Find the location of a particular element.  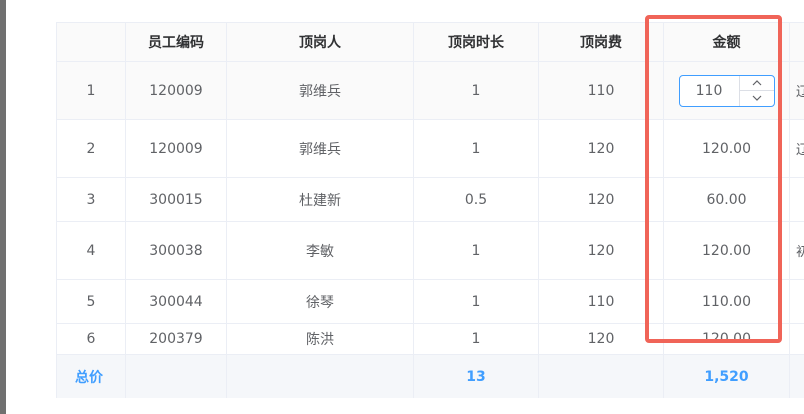

table-row: 1 120009 郭维兵 1 110 110 is located at coordinates (430, 90).